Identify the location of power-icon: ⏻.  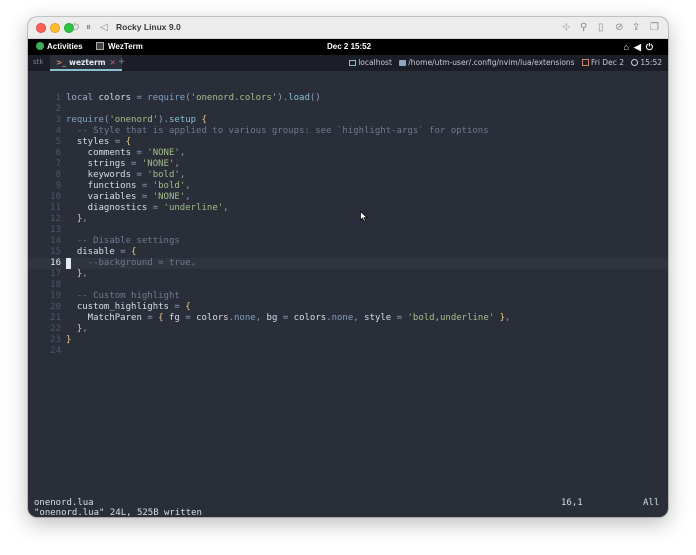
(75, 28).